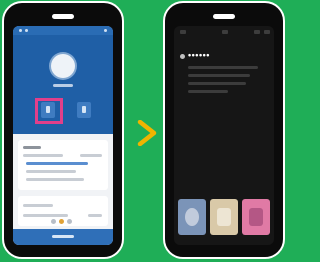 The width and height of the screenshot is (320, 262). I want to click on nav-item-active, so click(61, 221).